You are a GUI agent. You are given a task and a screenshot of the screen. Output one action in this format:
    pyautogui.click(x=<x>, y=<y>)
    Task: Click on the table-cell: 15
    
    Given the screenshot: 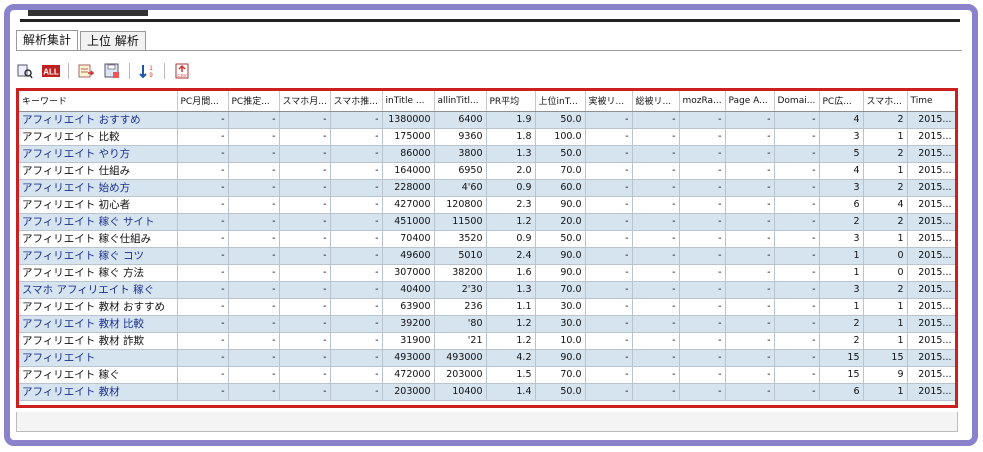 What is the action you would take?
    pyautogui.click(x=841, y=375)
    